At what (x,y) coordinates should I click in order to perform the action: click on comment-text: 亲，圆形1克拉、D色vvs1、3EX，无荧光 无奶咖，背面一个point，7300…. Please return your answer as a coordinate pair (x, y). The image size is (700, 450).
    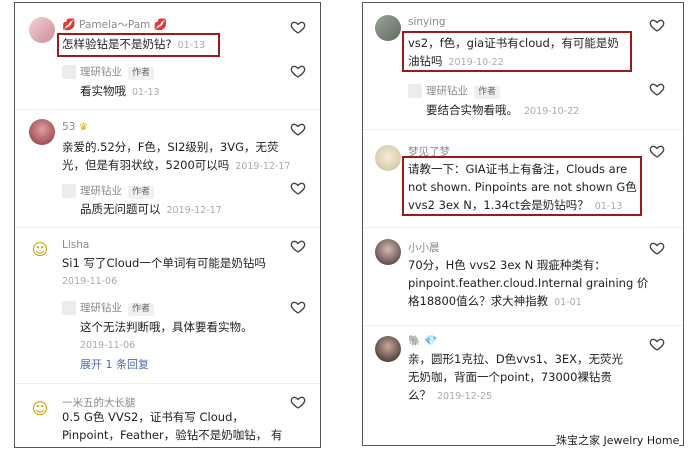
    Looking at the image, I should click on (516, 377).